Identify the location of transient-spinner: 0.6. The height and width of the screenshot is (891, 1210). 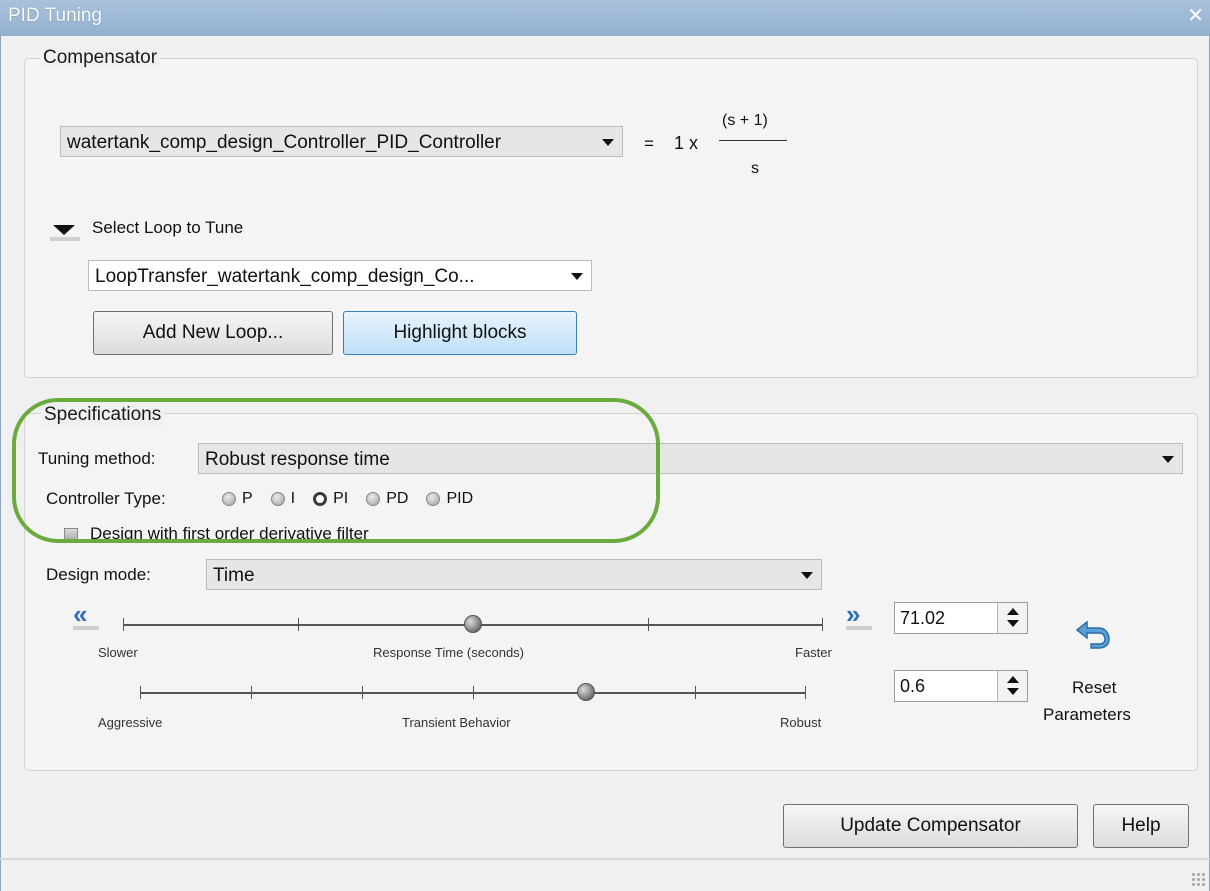
(961, 686).